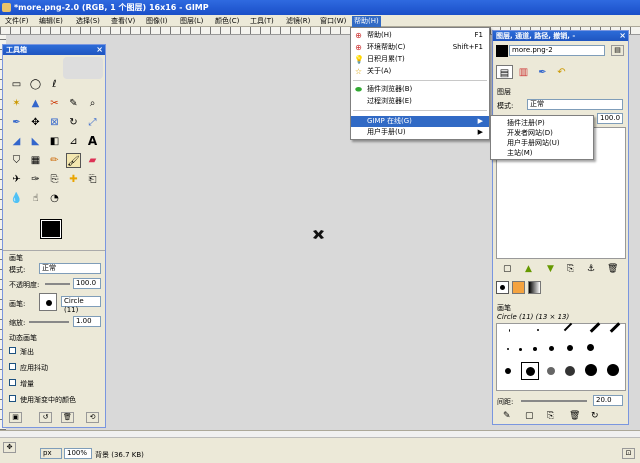  Describe the element at coordinates (574, 416) in the screenshot. I see `delete-brush-icon: 🗑` at that location.